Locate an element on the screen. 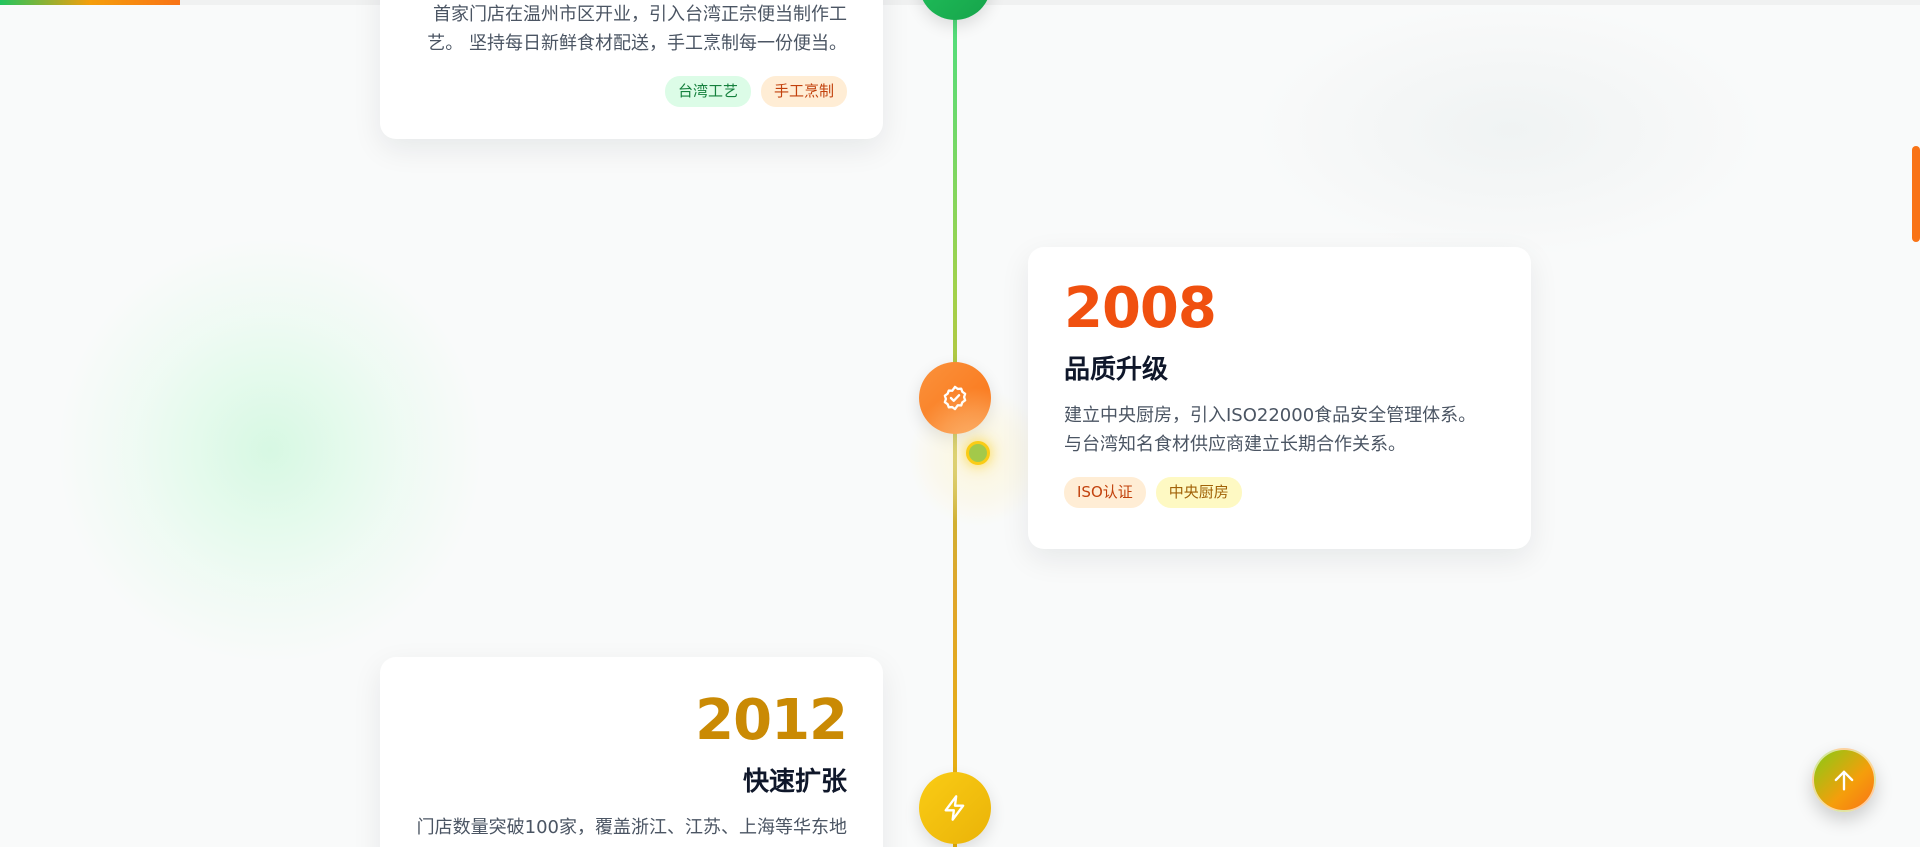 The height and width of the screenshot is (847, 1920). tag: 手工烹制 is located at coordinates (803, 91).